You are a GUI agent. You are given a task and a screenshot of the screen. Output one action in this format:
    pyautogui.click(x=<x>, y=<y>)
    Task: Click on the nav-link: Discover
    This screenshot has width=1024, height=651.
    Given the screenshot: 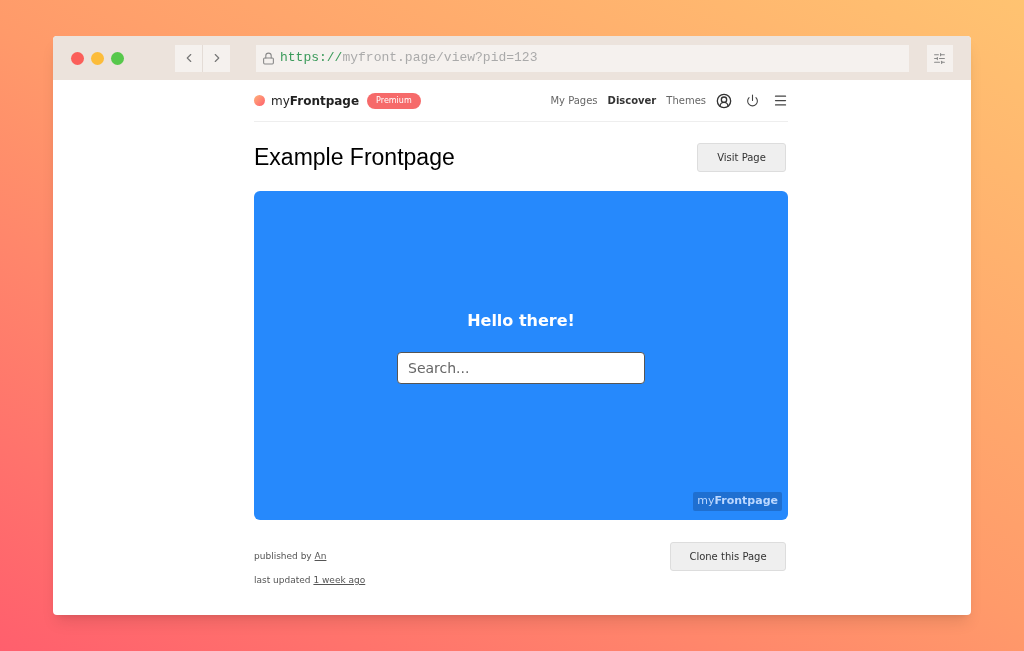 What is the action you would take?
    pyautogui.click(x=632, y=100)
    